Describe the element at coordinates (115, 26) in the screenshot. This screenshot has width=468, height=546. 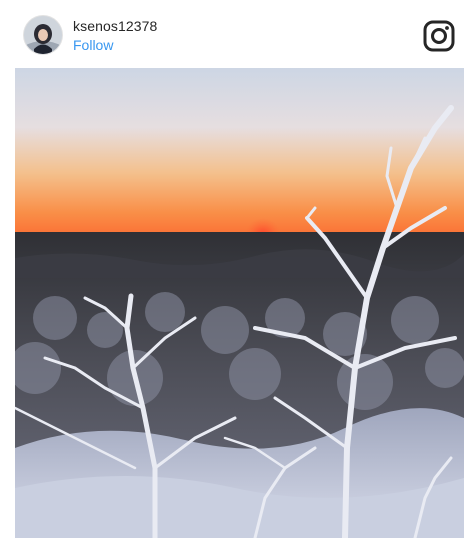
I see `username: ksenos12378` at that location.